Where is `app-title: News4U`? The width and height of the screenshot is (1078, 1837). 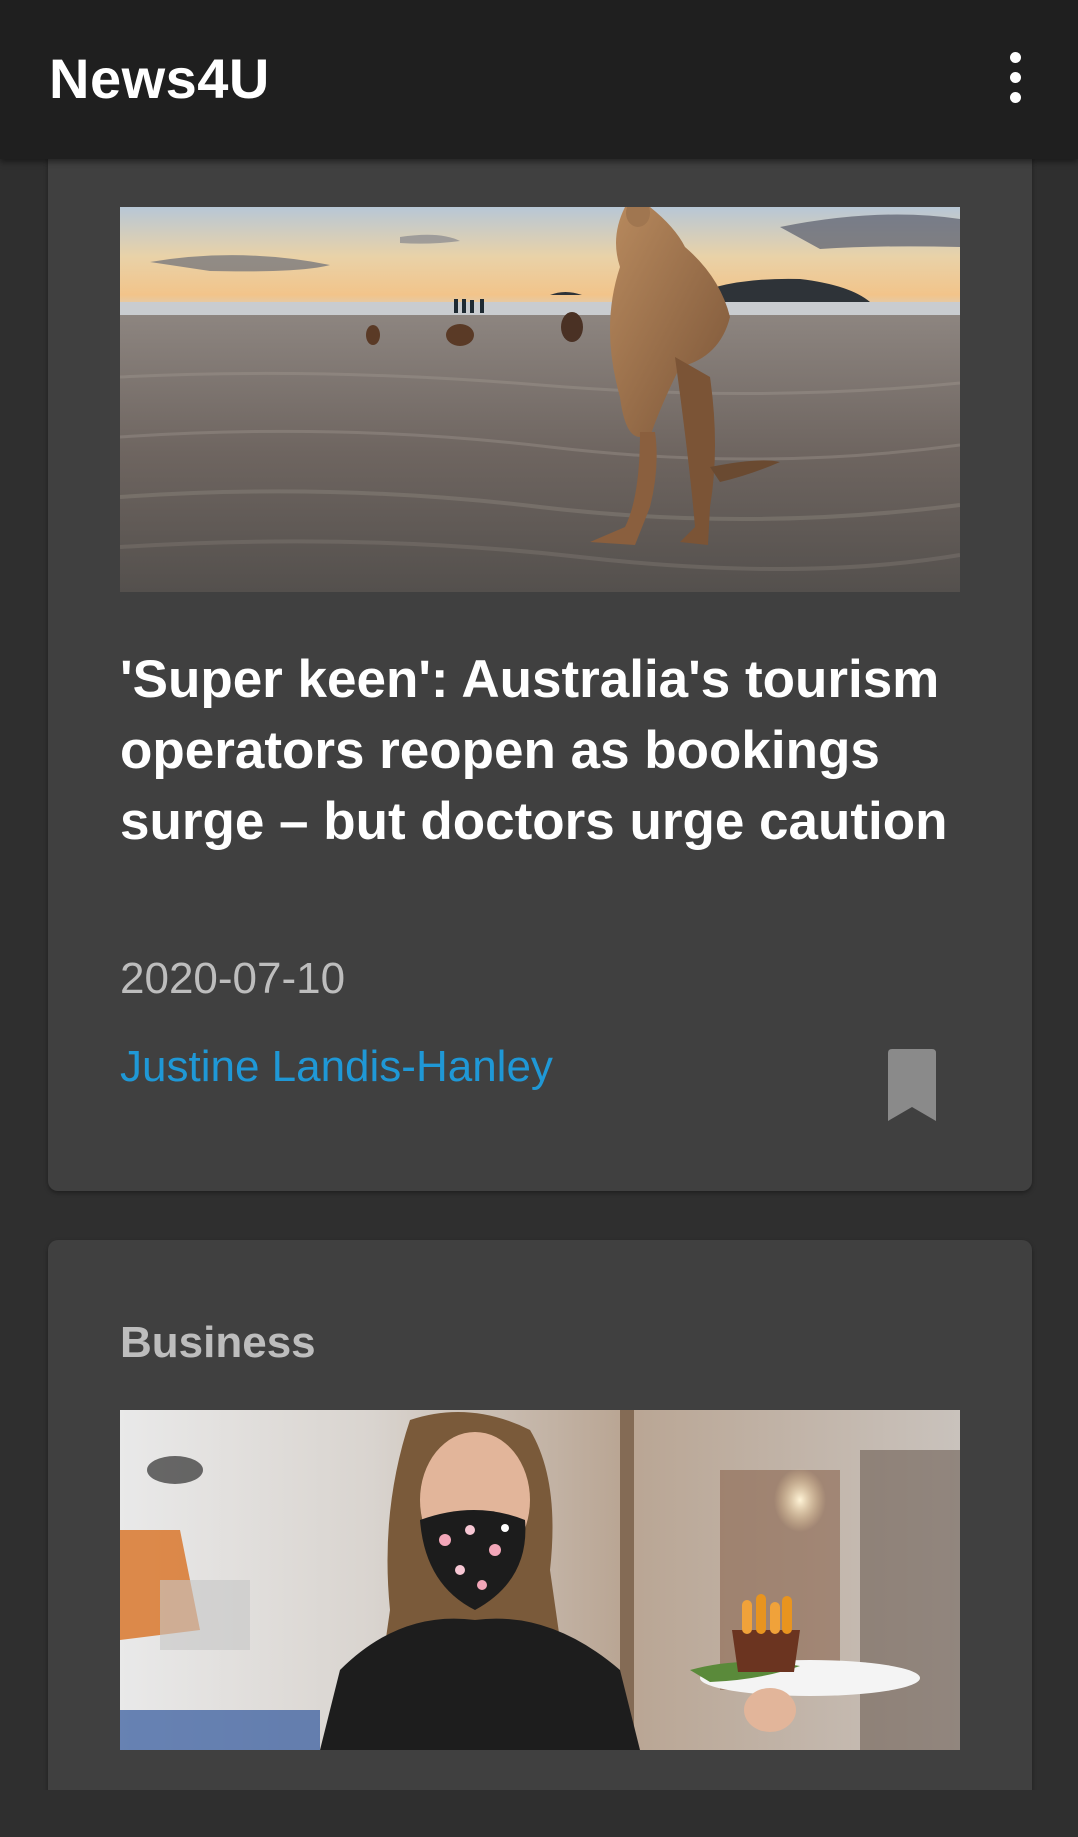 app-title: News4U is located at coordinates (159, 78).